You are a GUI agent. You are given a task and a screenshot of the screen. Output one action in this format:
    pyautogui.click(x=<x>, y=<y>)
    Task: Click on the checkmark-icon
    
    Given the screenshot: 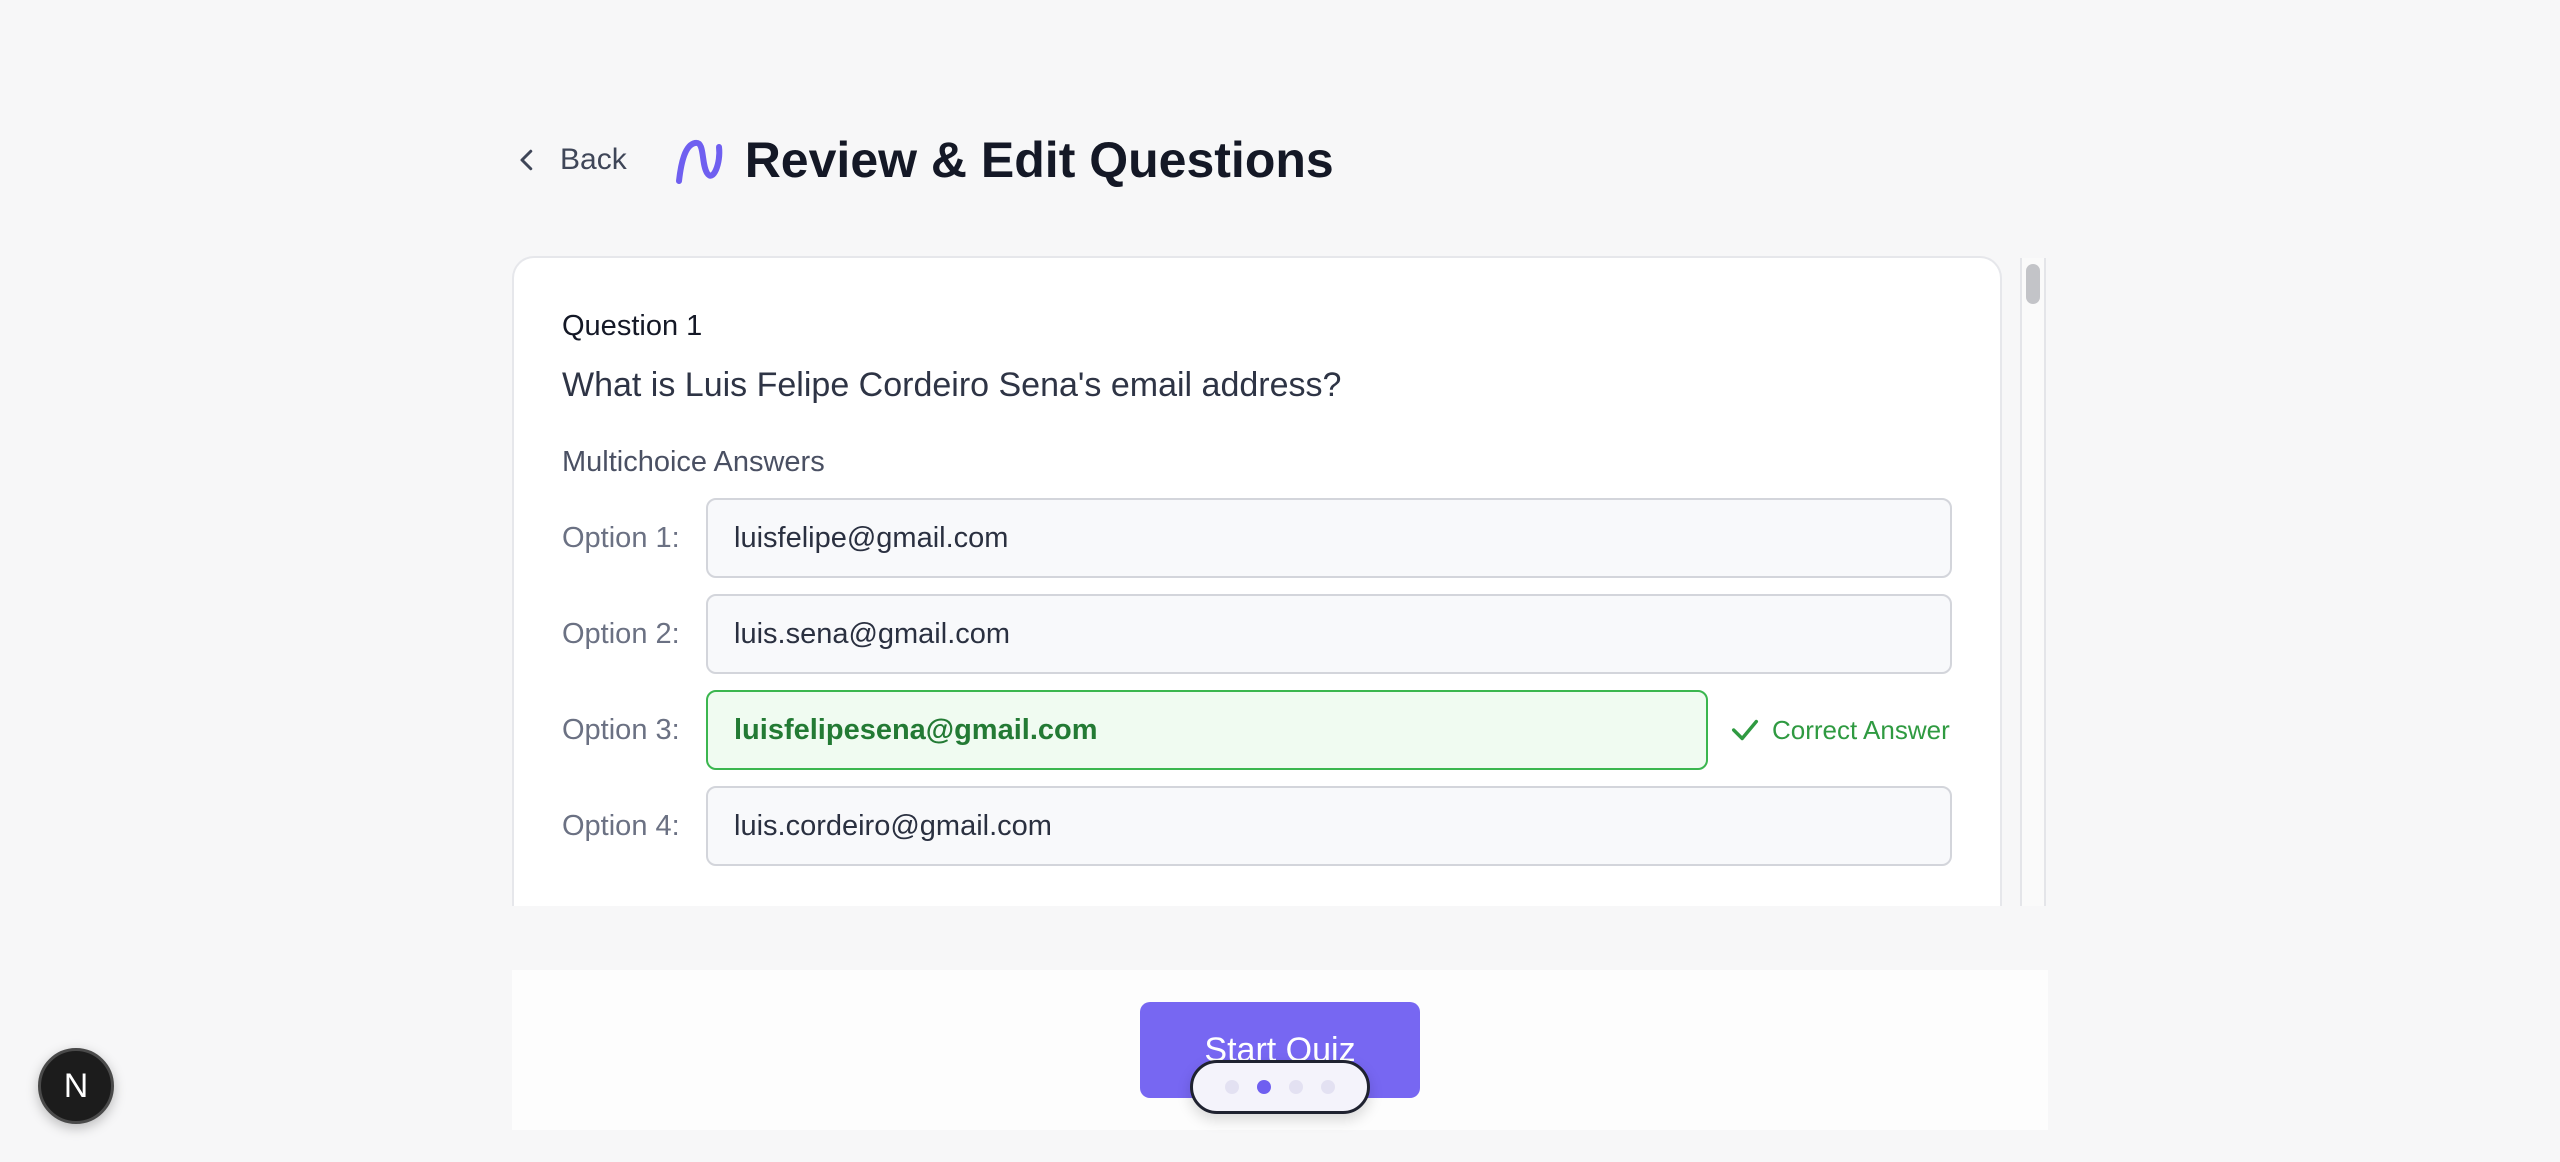 What is the action you would take?
    pyautogui.click(x=1745, y=730)
    